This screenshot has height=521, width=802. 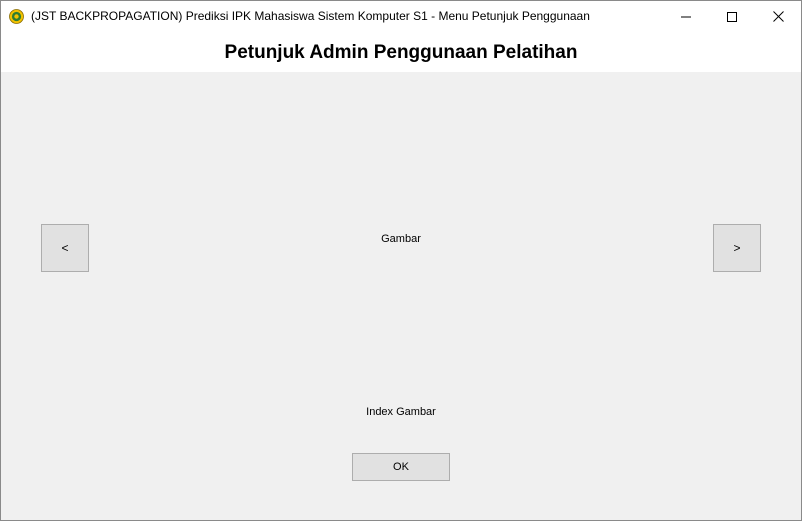 I want to click on close-icon, so click(x=778, y=16).